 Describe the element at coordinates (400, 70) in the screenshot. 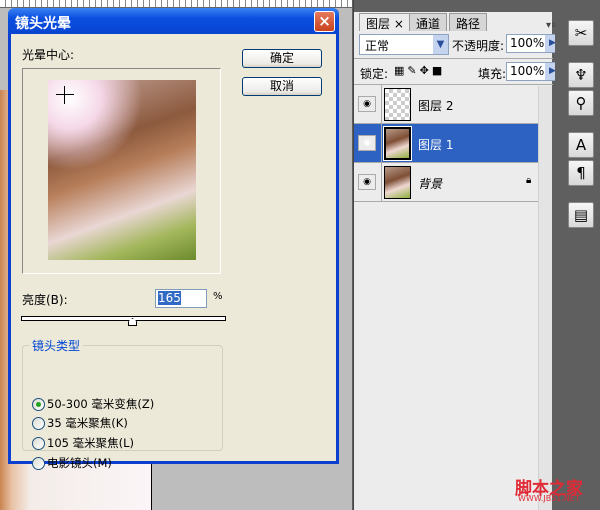

I see `lock-transparency-icon: ▦` at that location.